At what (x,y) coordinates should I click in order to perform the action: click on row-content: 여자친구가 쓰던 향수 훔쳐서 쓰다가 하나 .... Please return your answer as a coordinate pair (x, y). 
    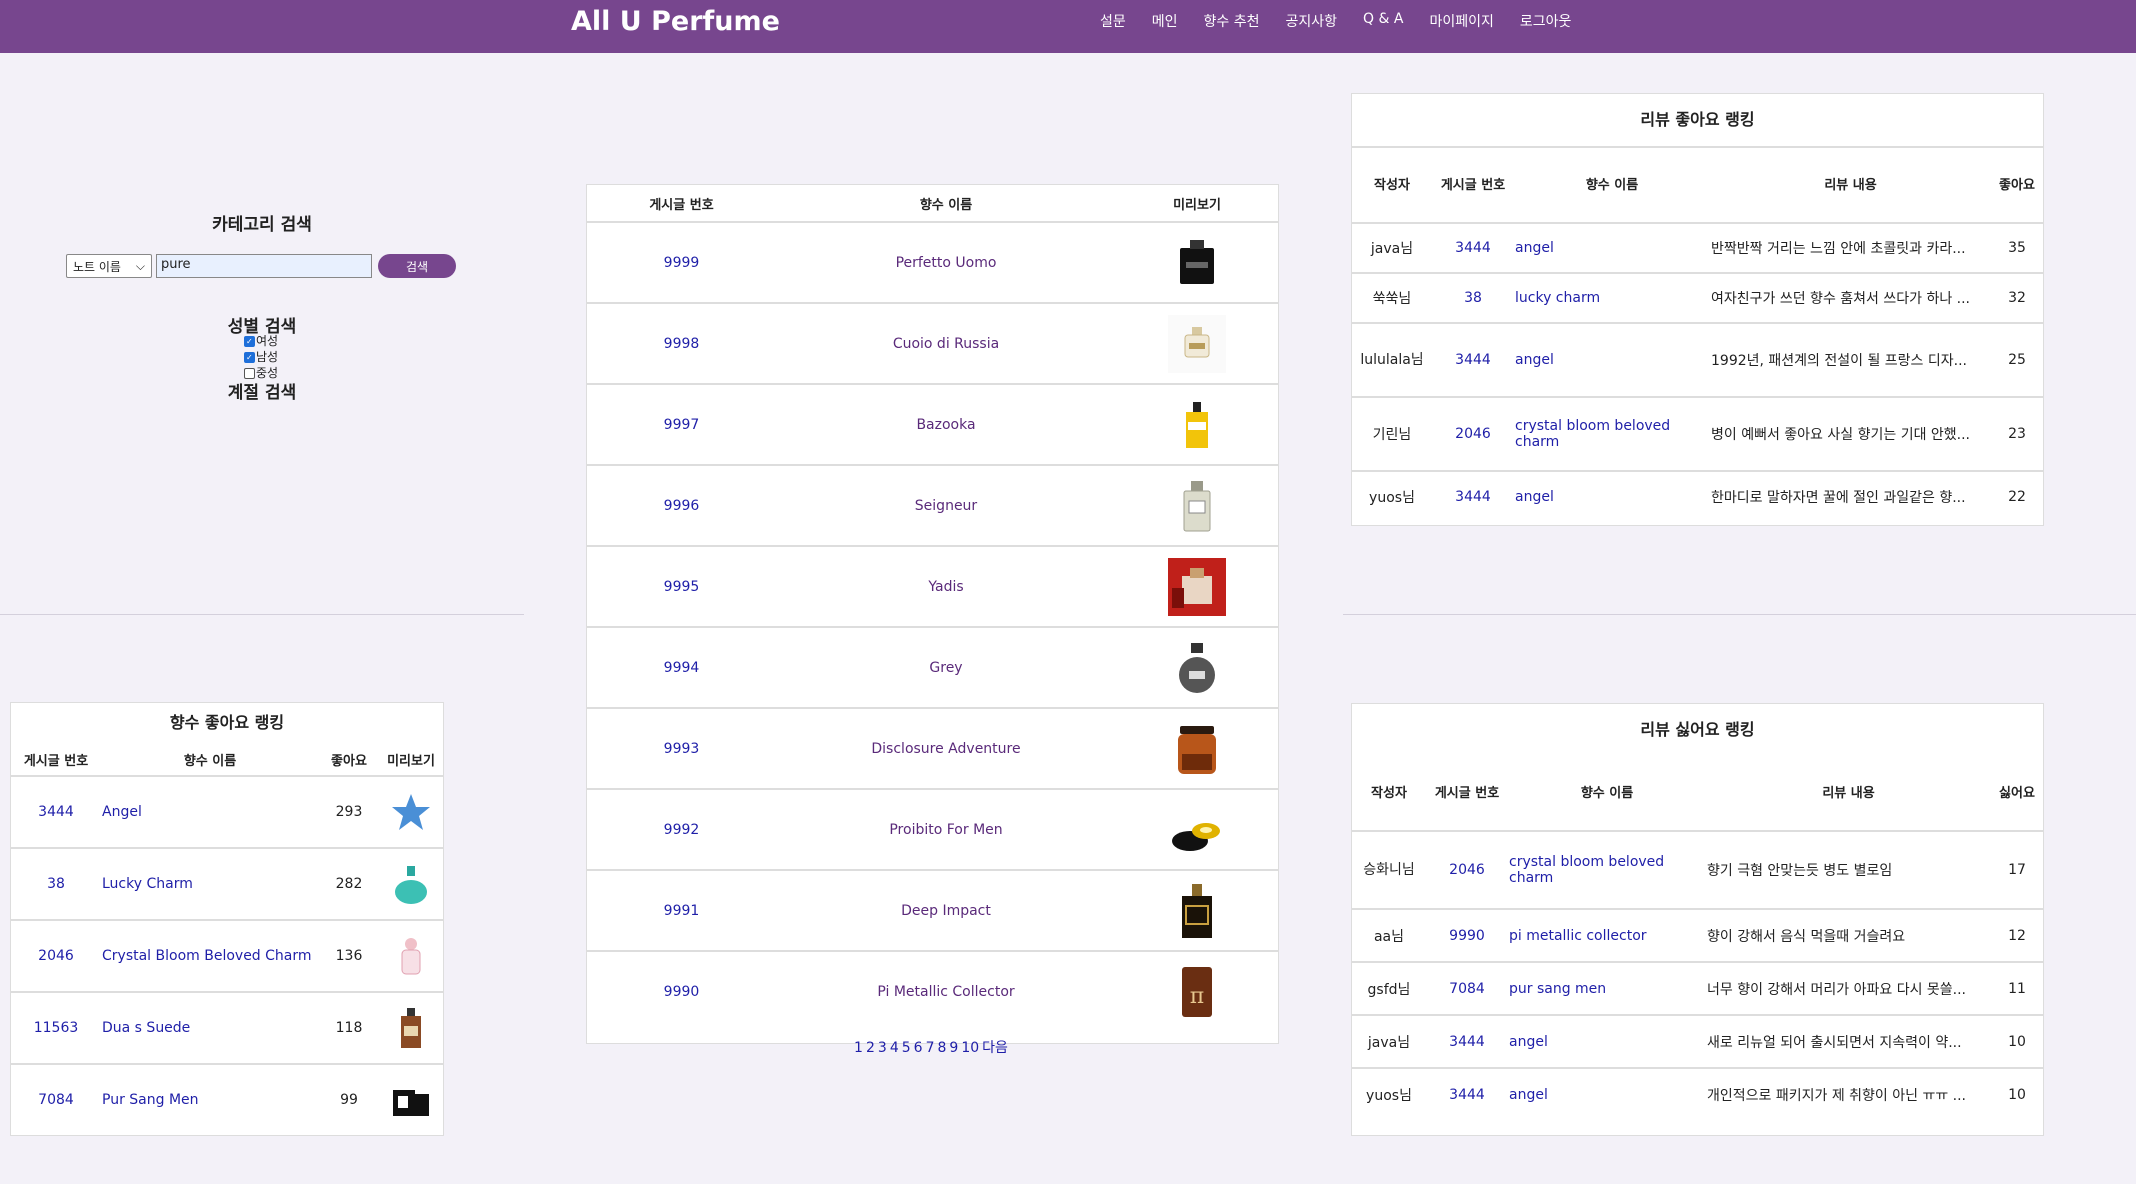
    Looking at the image, I should click on (1842, 298).